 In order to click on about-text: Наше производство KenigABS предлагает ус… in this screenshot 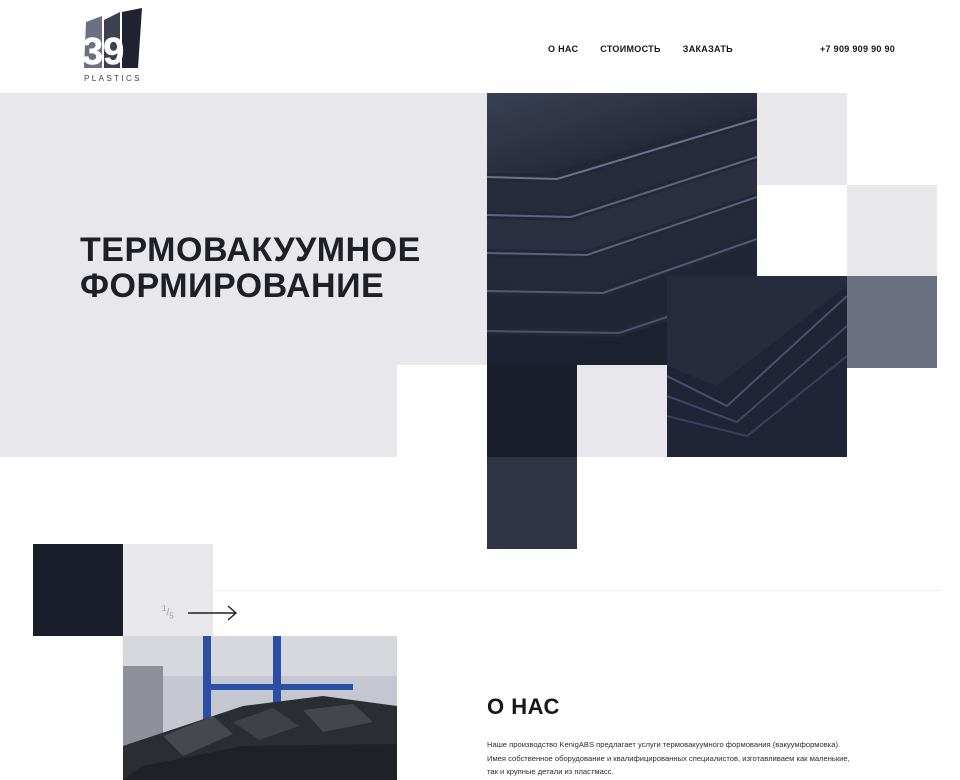, I will do `click(668, 758)`.